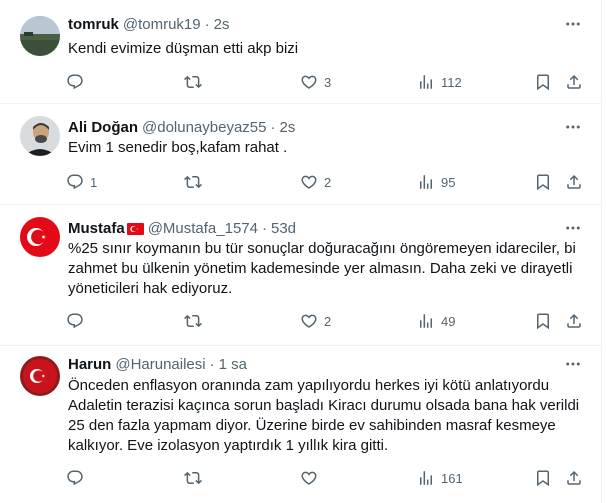 The image size is (606, 503). I want to click on views-count: 49, so click(448, 321).